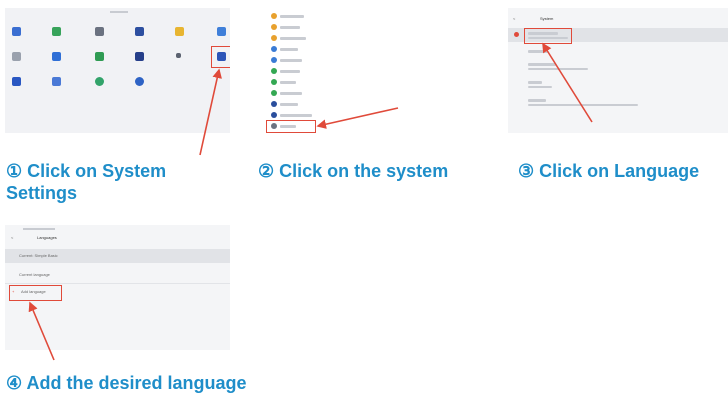  Describe the element at coordinates (372, 70) in the screenshot. I see `thumbnail-settings-list` at that location.